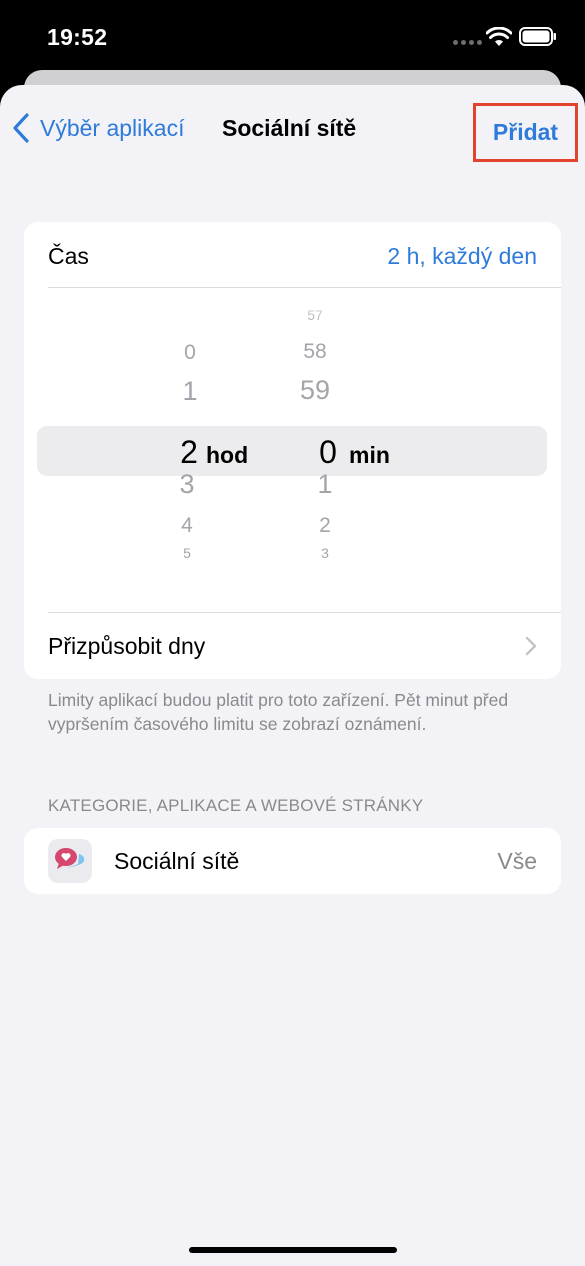 Image resolution: width=585 pixels, height=1266 pixels. I want to click on page-title: Sociální sítě, so click(289, 128).